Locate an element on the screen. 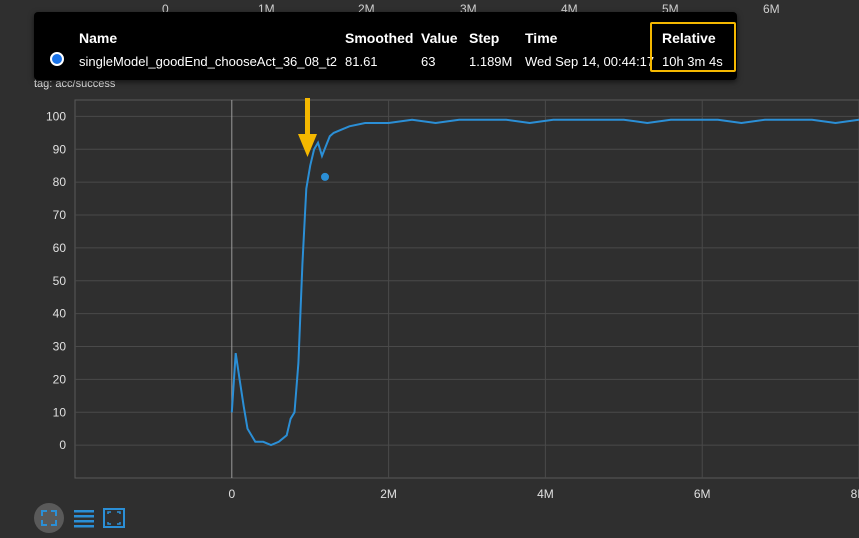 The width and height of the screenshot is (859, 538). x-tick-label: 6M is located at coordinates (702, 493).